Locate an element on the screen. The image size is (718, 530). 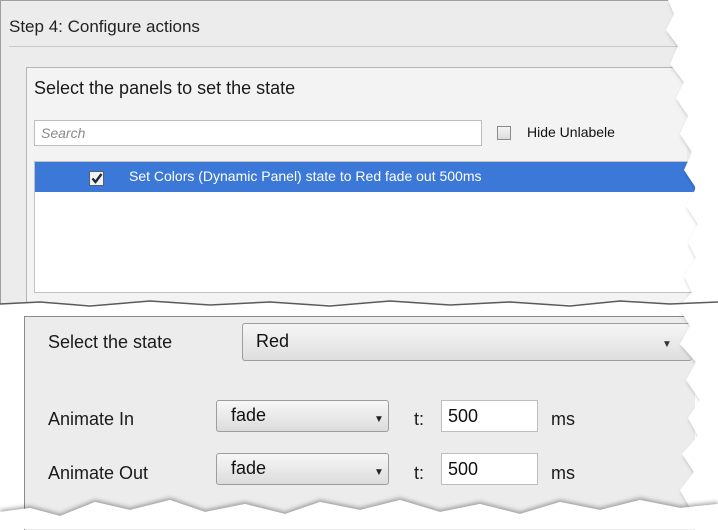
animate-in-value: fade is located at coordinates (249, 415).